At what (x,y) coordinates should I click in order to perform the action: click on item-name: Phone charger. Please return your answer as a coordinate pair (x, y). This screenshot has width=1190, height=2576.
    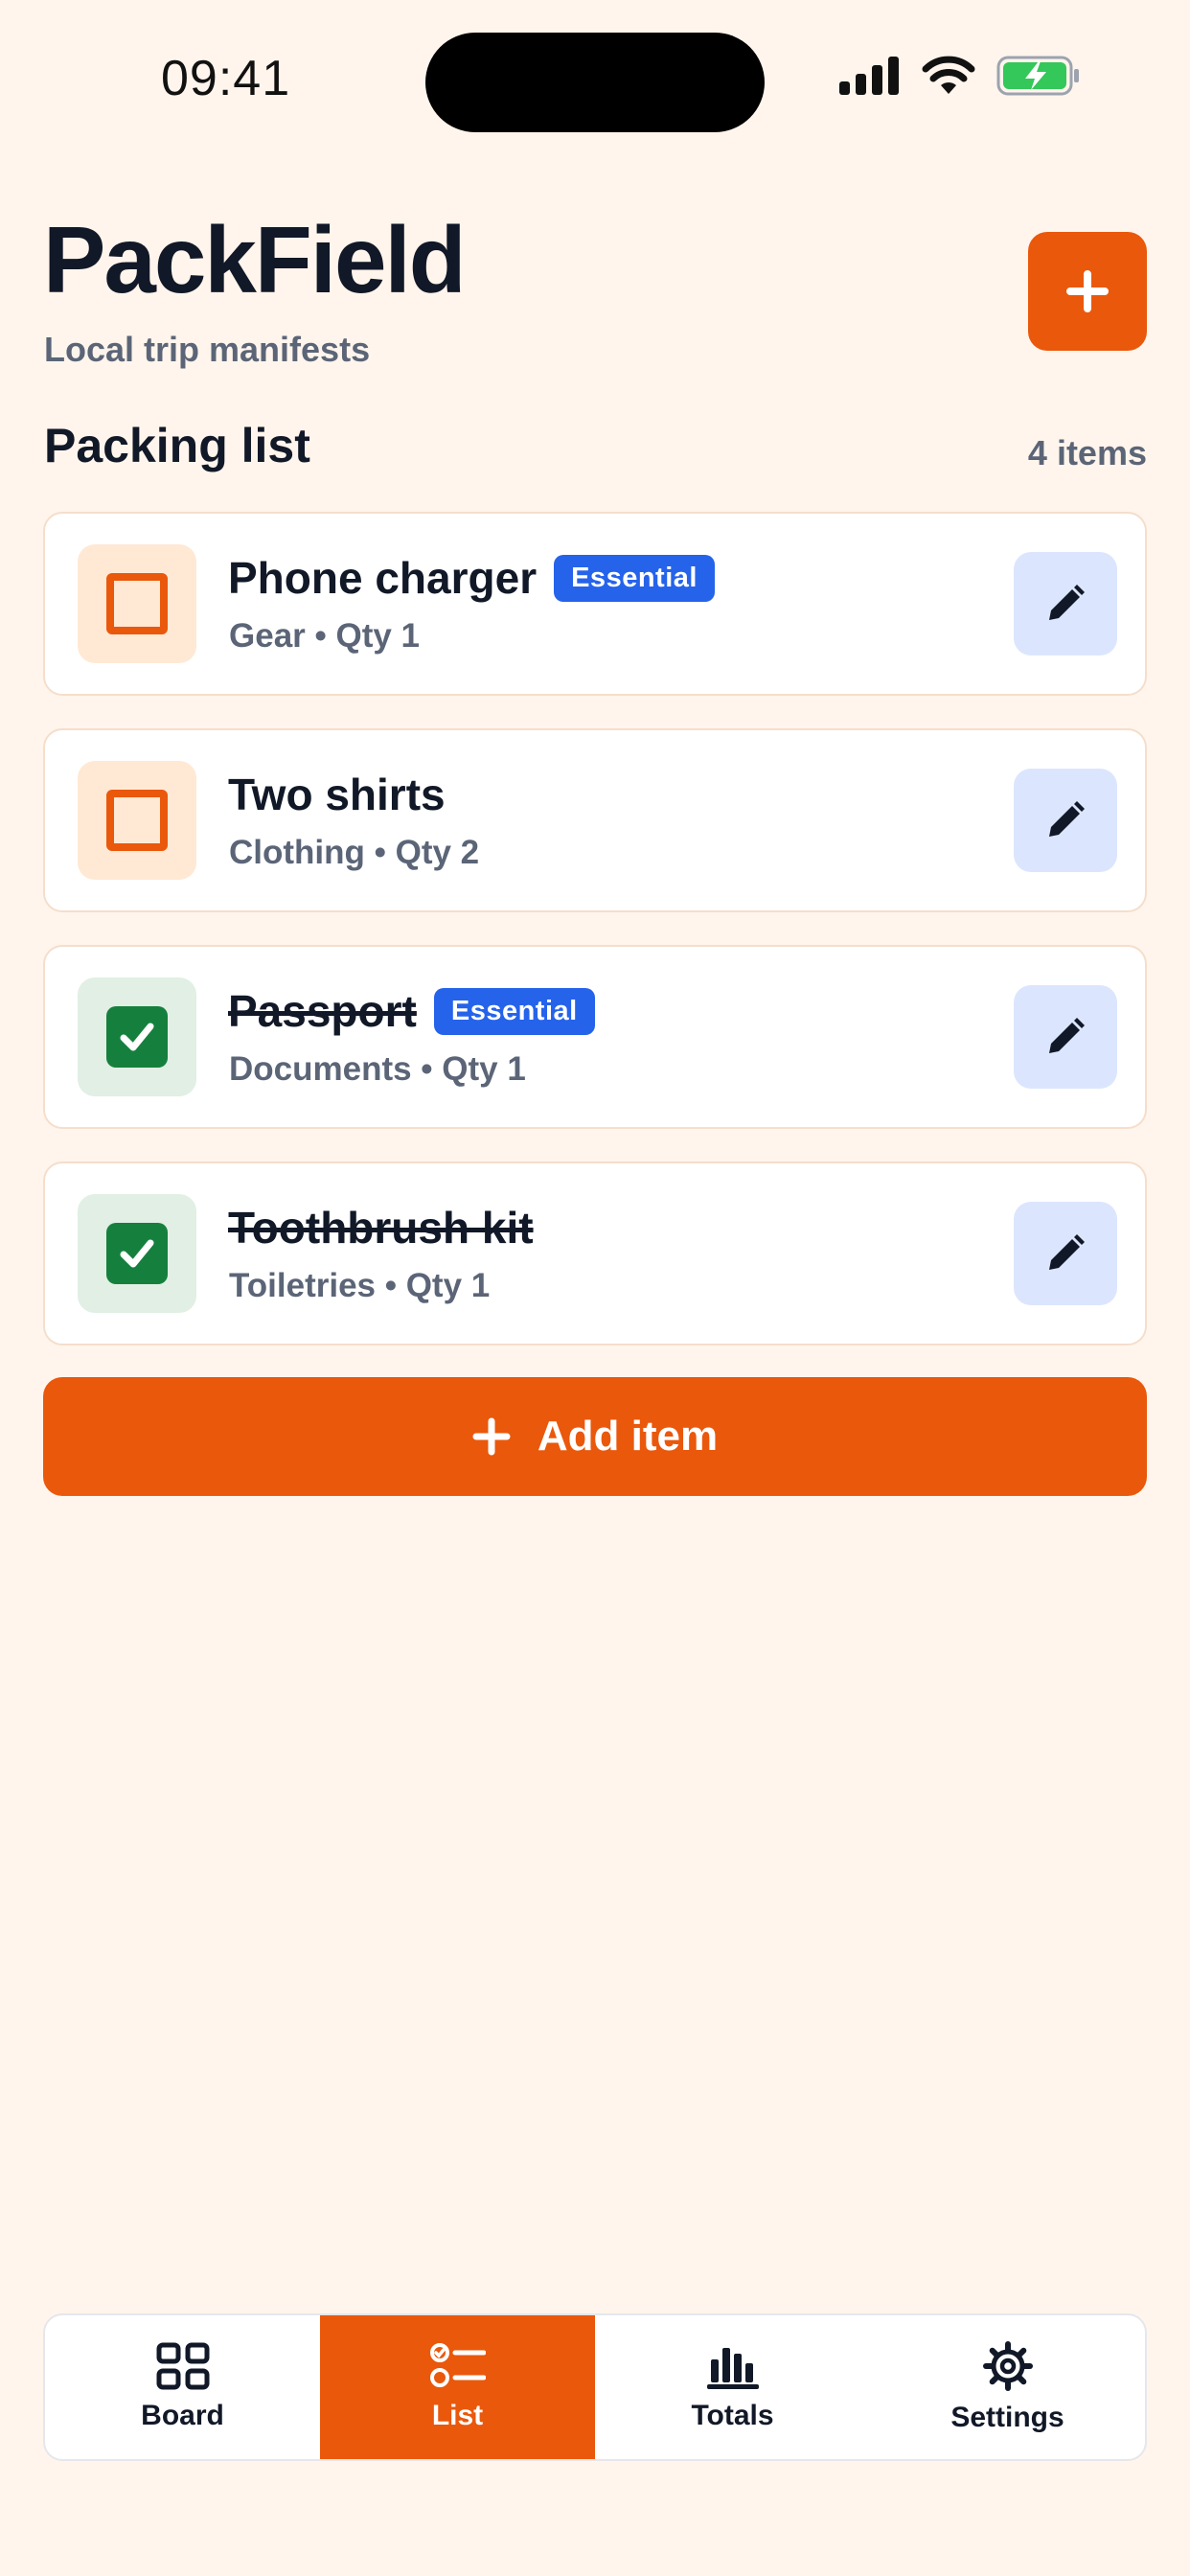
    Looking at the image, I should click on (383, 578).